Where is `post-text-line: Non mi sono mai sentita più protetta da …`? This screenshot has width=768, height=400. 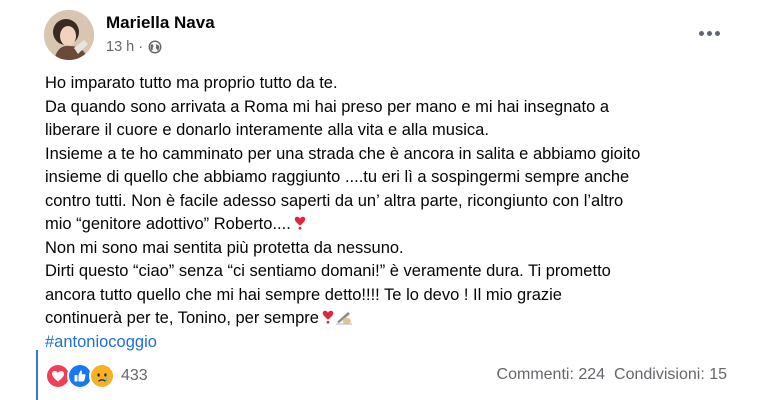
post-text-line: Non mi sono mai sentita più protetta da … is located at coordinates (224, 247).